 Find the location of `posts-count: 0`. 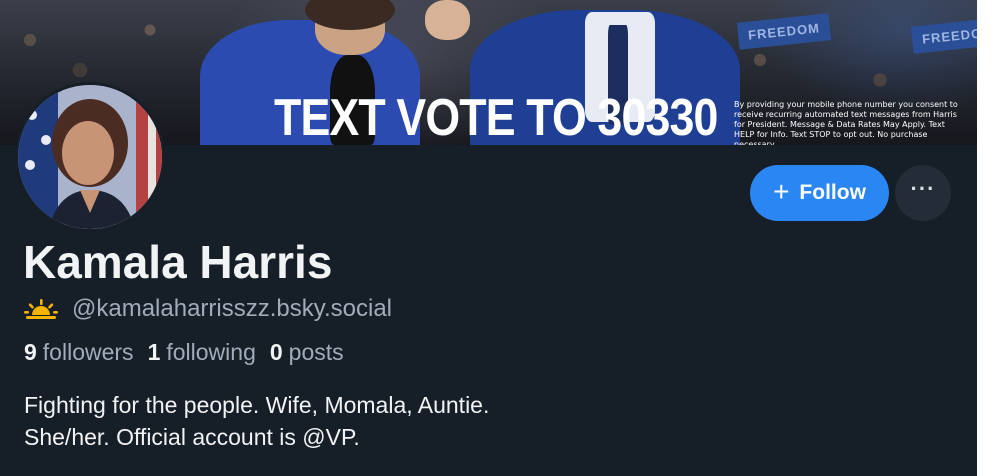

posts-count: 0 is located at coordinates (276, 352).